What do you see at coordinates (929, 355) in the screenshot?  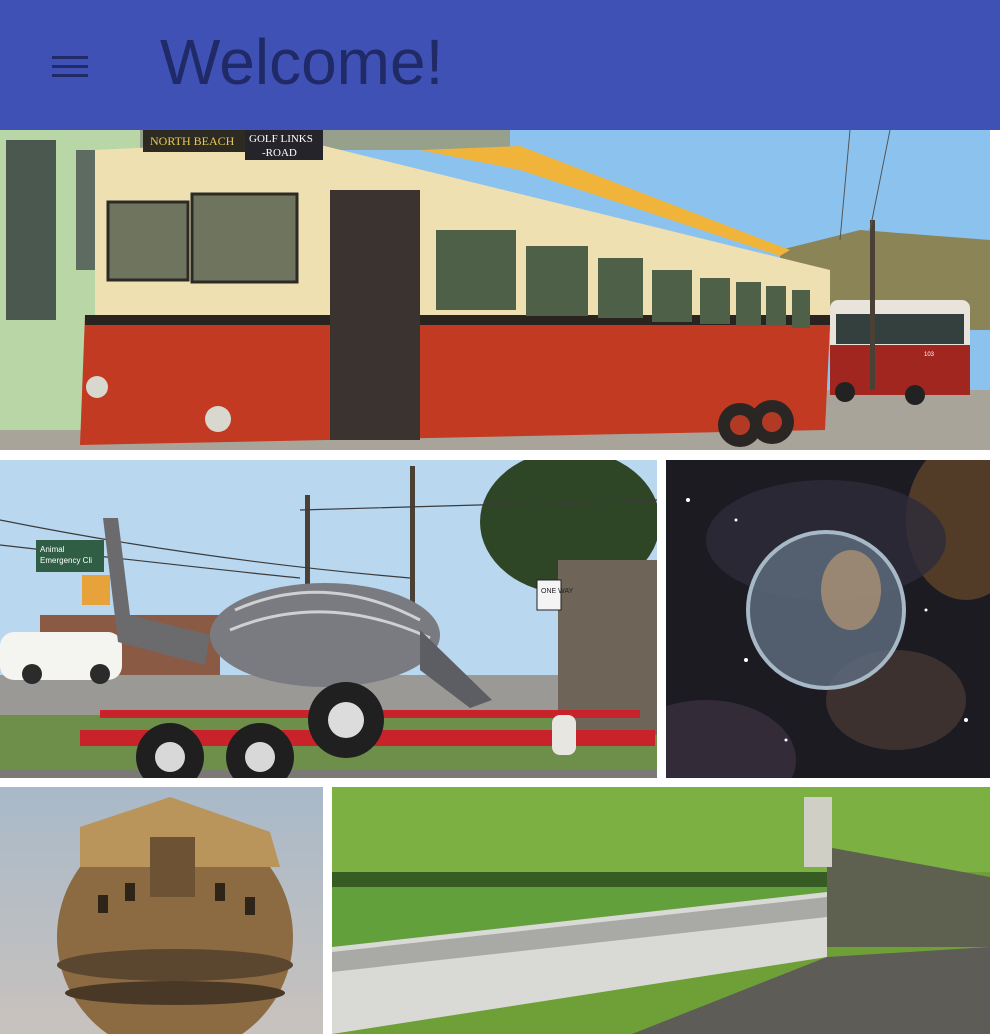 I see `fleet-number: 103` at bounding box center [929, 355].